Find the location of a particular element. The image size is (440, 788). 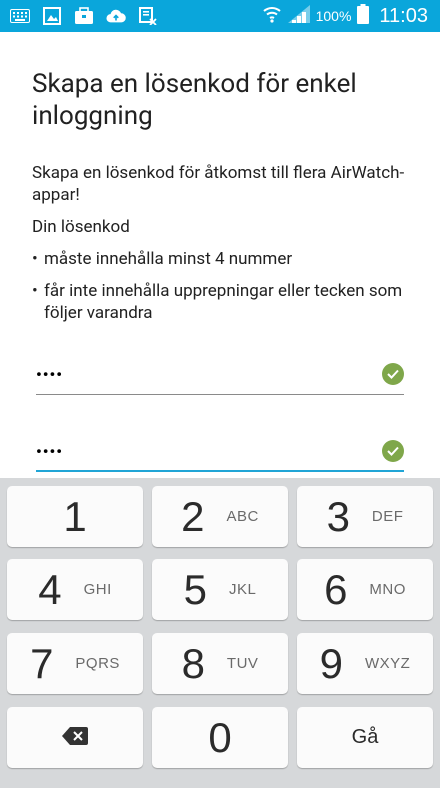

key-number: 2 is located at coordinates (193, 516).